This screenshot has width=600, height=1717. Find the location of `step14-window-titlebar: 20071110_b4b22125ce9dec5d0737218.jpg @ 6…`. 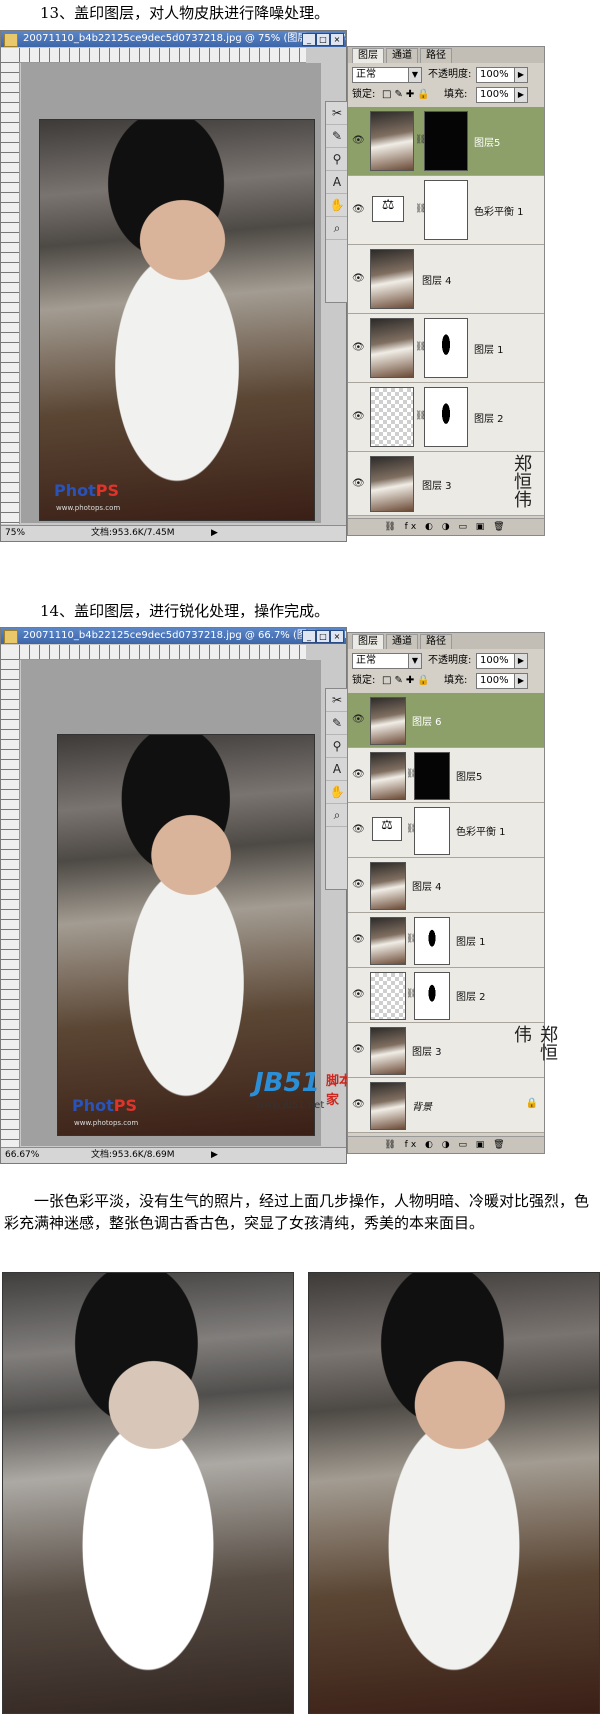

step14-window-titlebar: 20071110_b4b22125ce9dec5d0737218.jpg @ 6… is located at coordinates (173, 636).